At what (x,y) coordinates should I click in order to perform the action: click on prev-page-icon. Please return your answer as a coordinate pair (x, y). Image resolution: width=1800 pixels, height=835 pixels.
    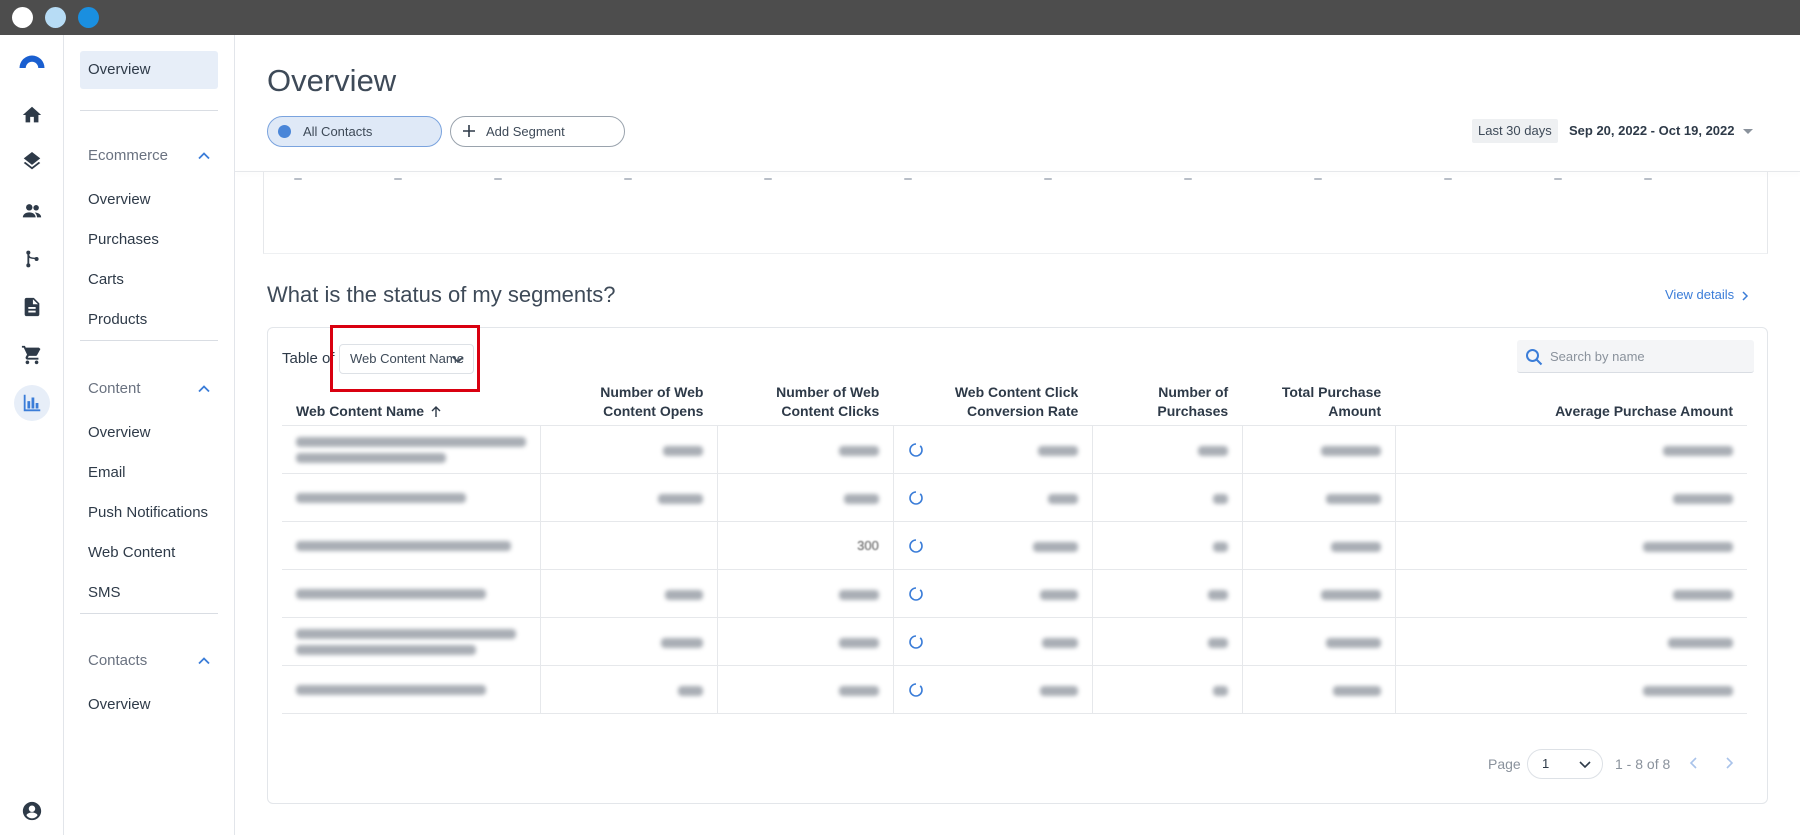
    Looking at the image, I should click on (1694, 763).